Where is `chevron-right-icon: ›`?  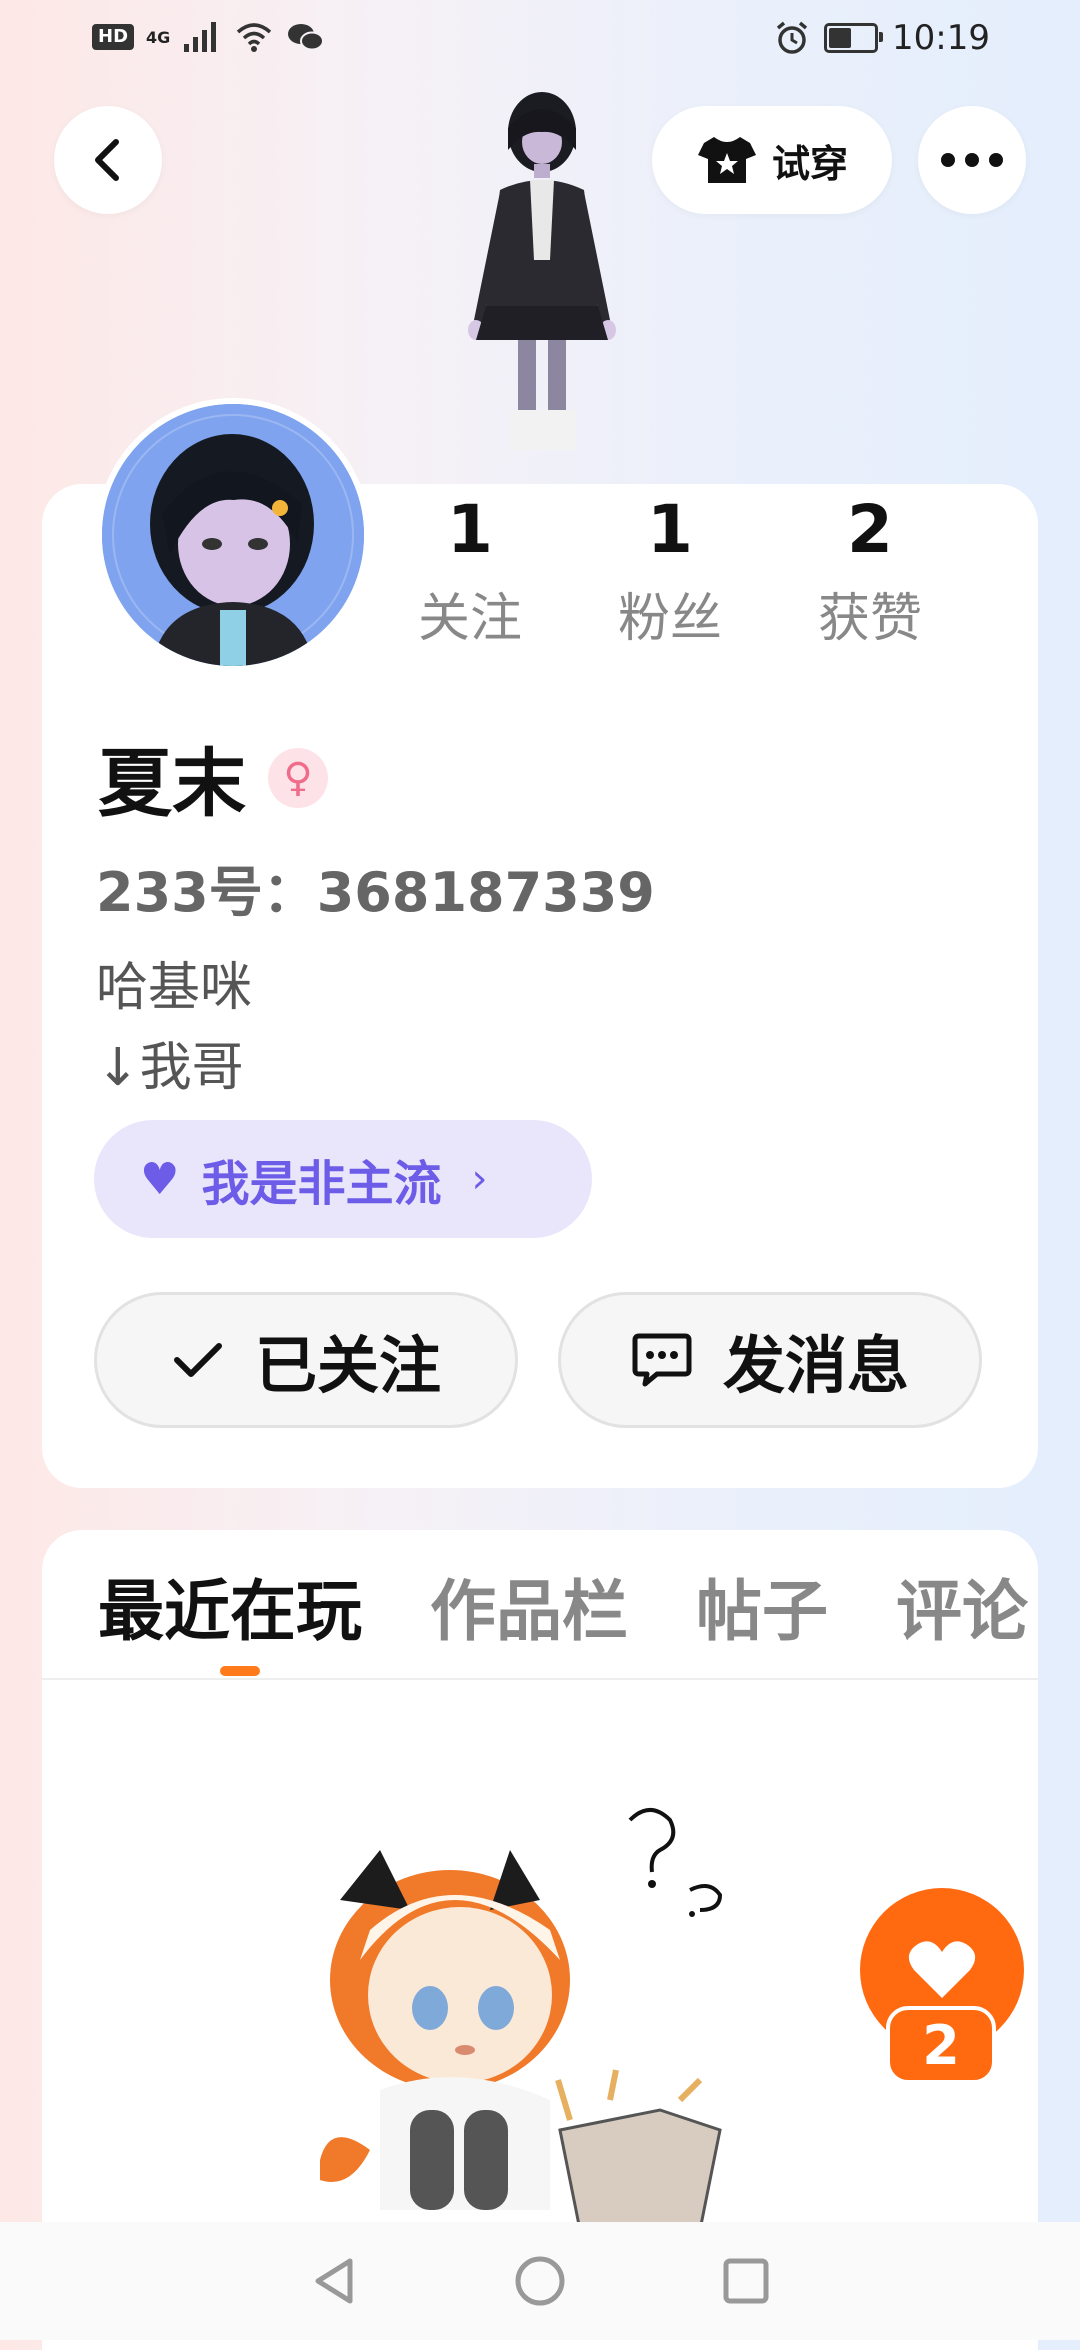 chevron-right-icon: › is located at coordinates (479, 1179).